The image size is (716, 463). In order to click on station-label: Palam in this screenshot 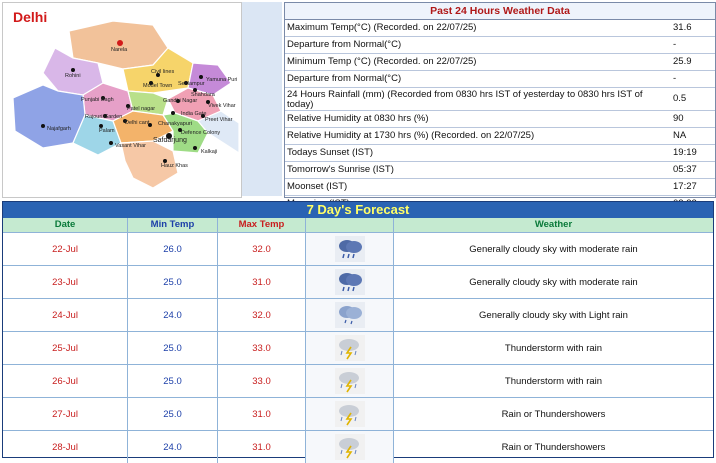, I will do `click(107, 131)`.